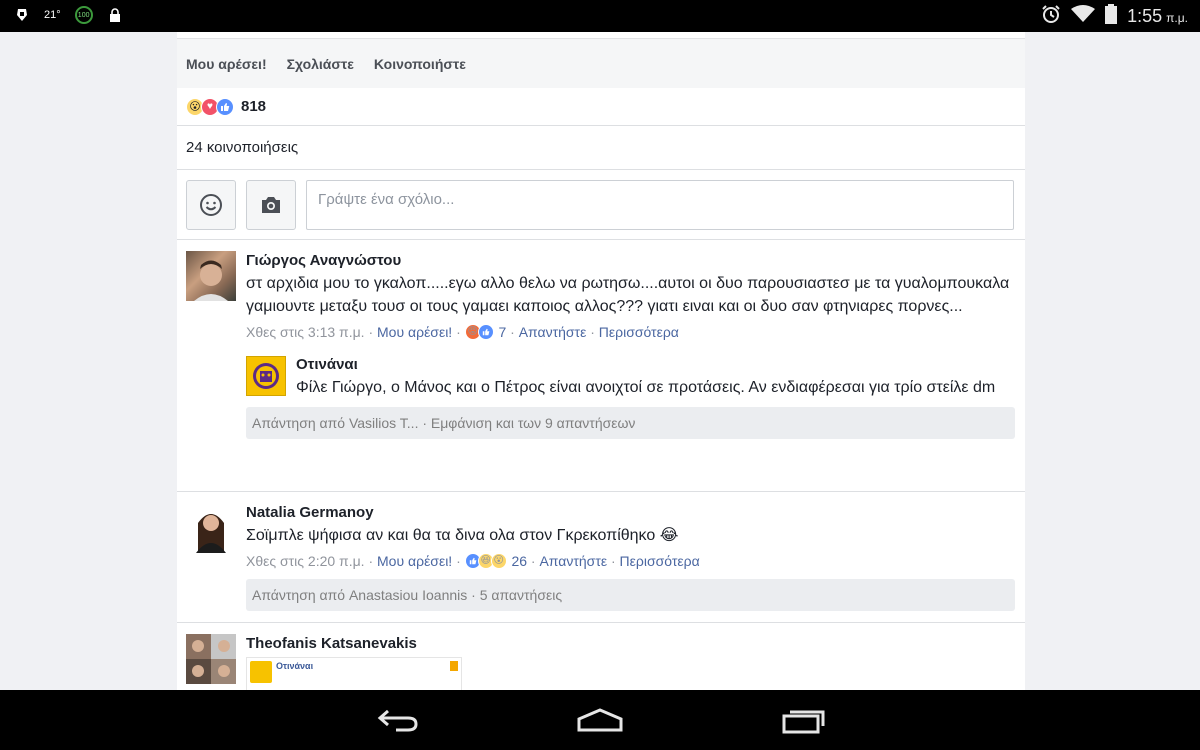 This screenshot has width=1200, height=750. I want to click on notification-icon, so click(22, 15).